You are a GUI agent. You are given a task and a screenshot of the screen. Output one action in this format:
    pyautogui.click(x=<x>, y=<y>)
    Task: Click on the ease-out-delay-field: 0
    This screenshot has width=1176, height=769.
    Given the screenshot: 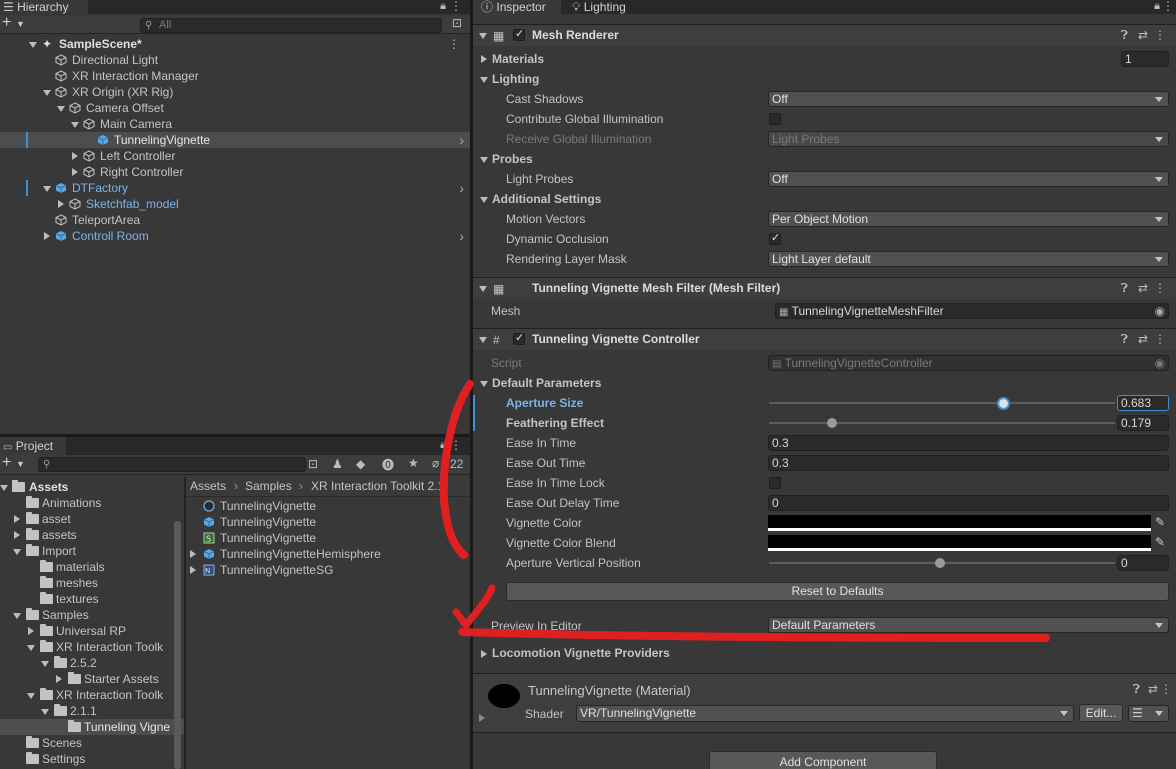 What is the action you would take?
    pyautogui.click(x=968, y=503)
    